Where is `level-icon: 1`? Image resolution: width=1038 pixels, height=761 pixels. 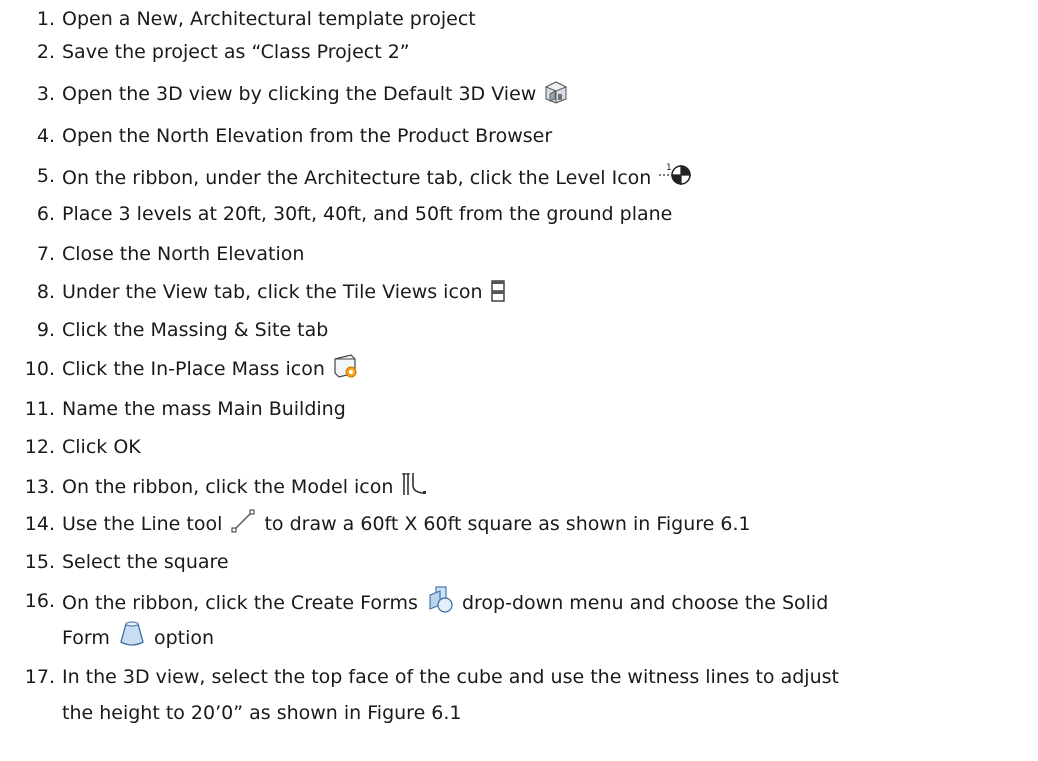
level-icon: 1 is located at coordinates (676, 179).